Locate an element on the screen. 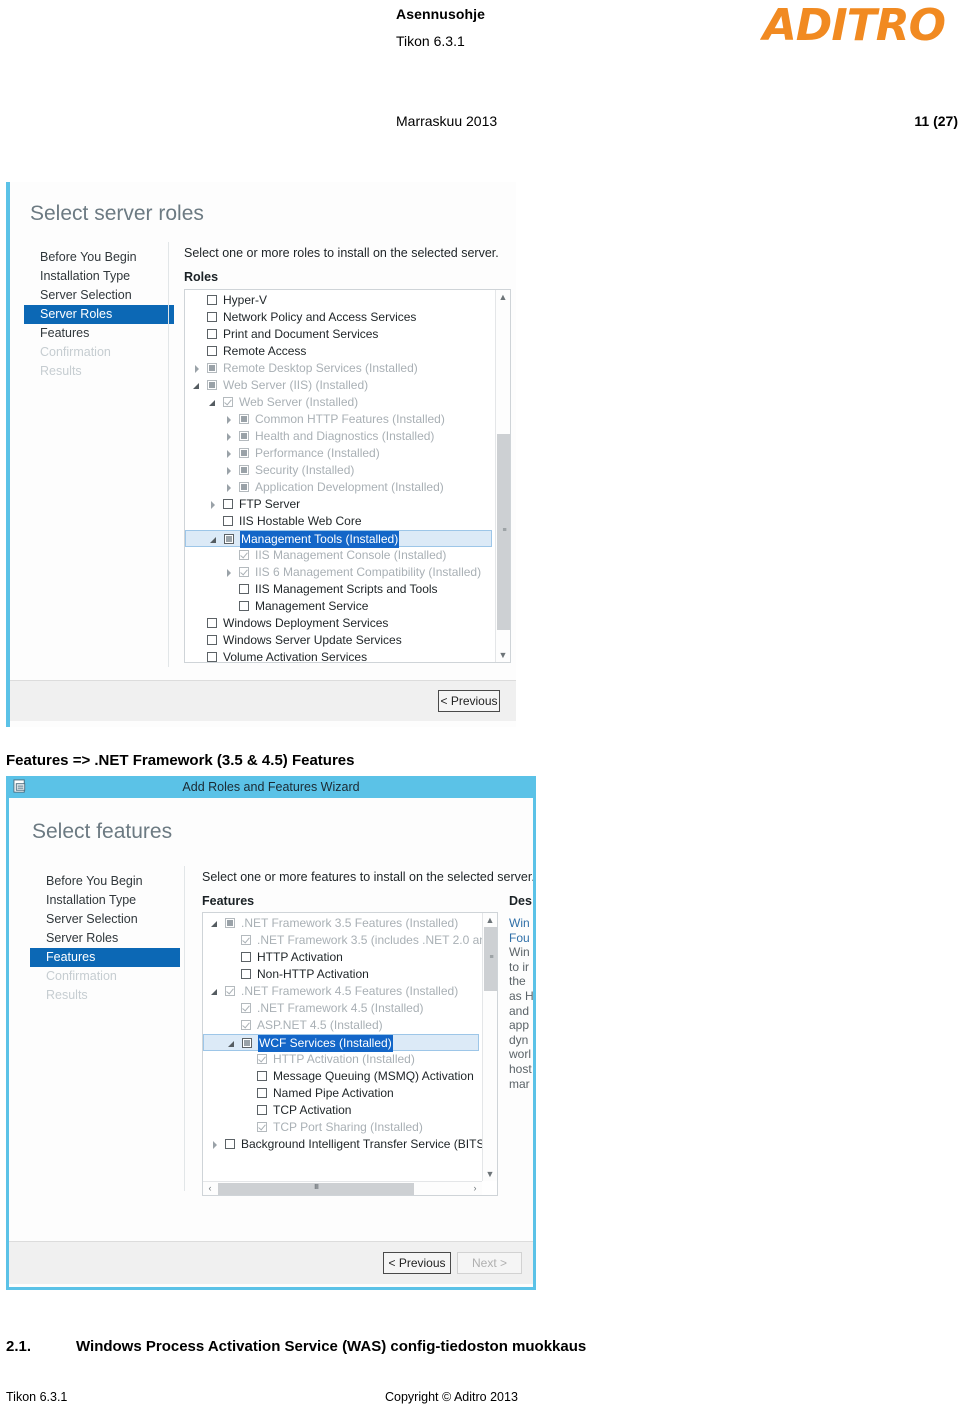 The image size is (960, 1416). tree-row: Hyper-V is located at coordinates (338, 300).